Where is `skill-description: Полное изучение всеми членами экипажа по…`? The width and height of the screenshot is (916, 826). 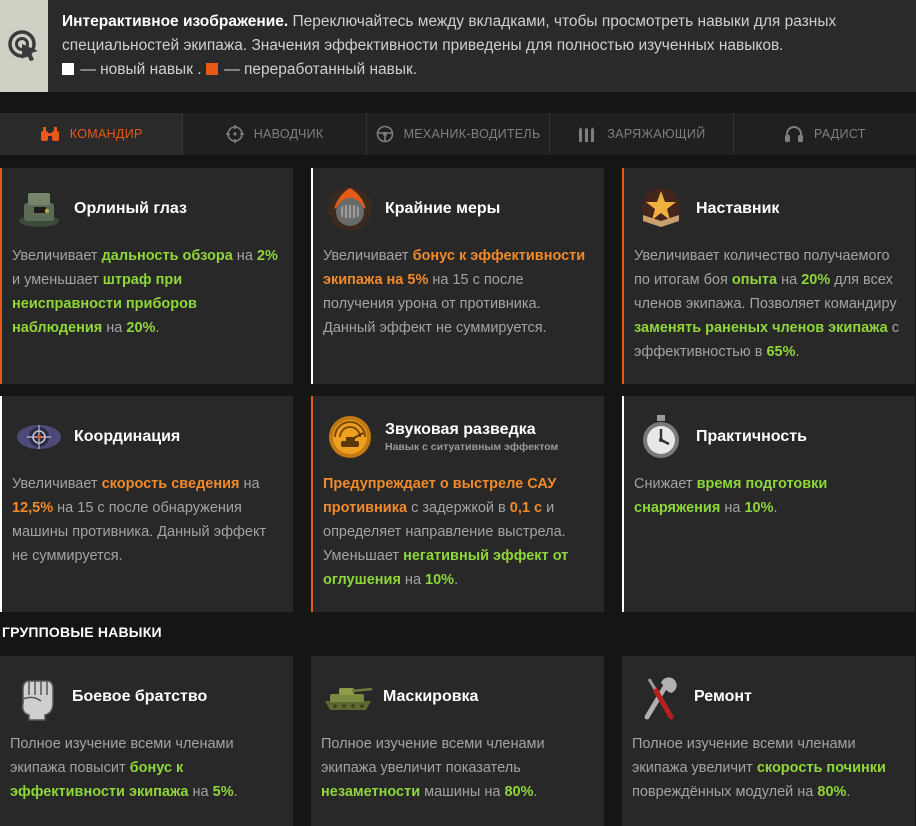 skill-description: Полное изучение всеми членами экипажа по… is located at coordinates (146, 768).